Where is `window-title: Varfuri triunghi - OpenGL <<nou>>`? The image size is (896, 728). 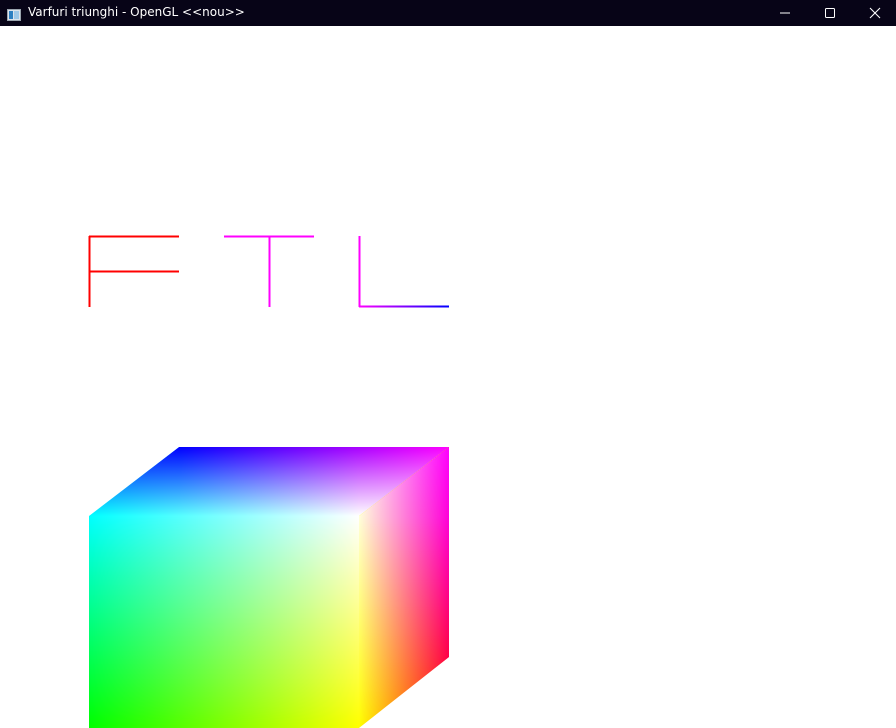 window-title: Varfuri triunghi - OpenGL <<nou>> is located at coordinates (136, 12).